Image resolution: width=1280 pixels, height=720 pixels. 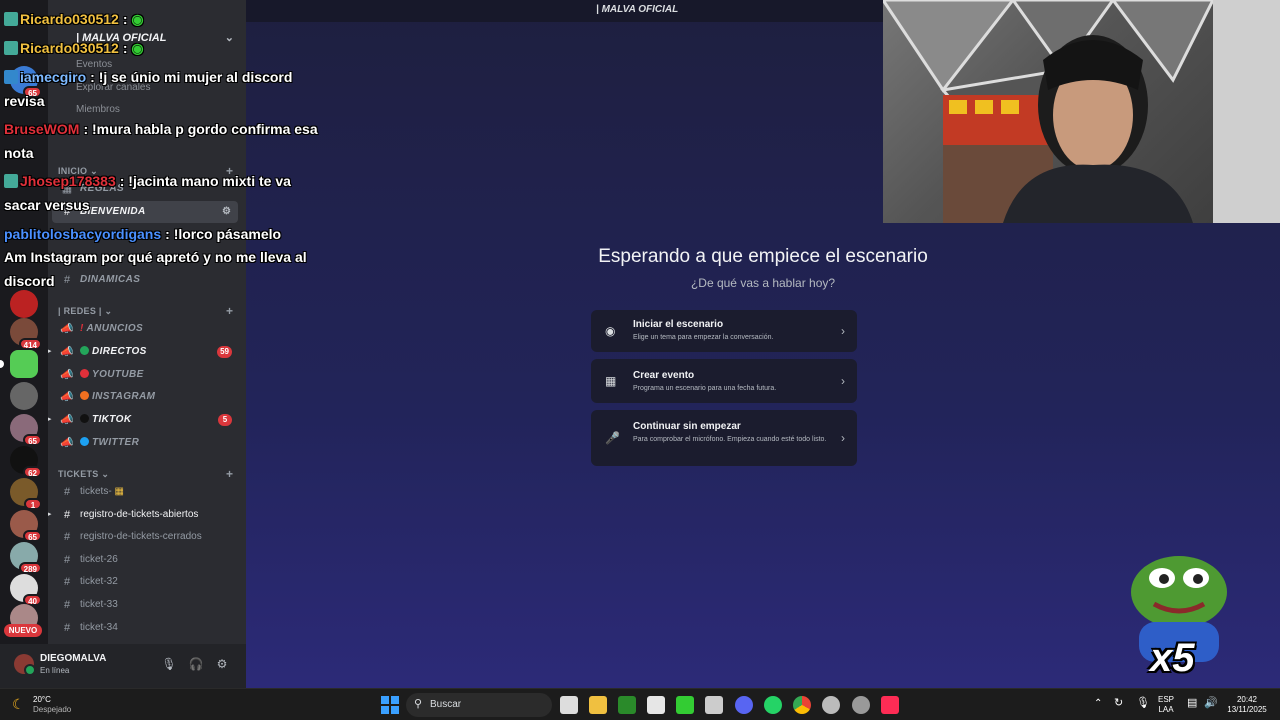 I want to click on mic-icon: 🎤, so click(x=612, y=438).